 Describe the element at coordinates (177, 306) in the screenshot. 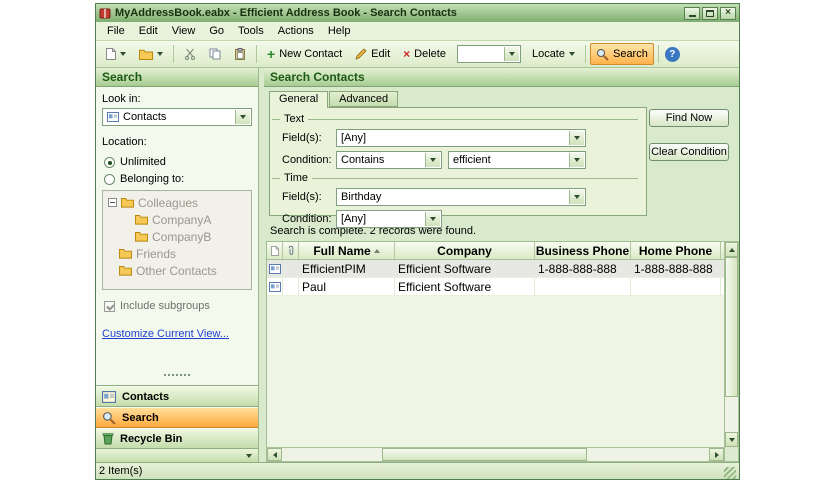

I see `include-subgroups-checkbox: Include subgroups` at that location.